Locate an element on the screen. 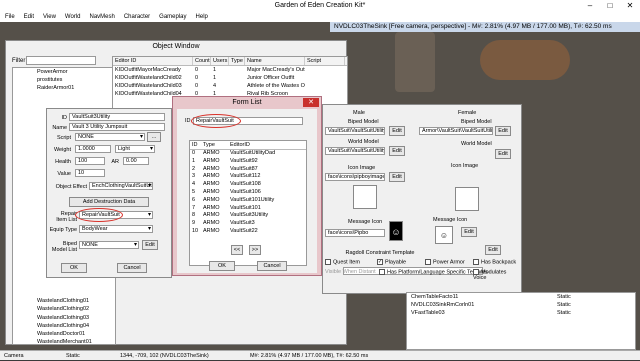 The width and height of the screenshot is (640, 361). form-list-cancel-button: Cancel is located at coordinates (272, 266).